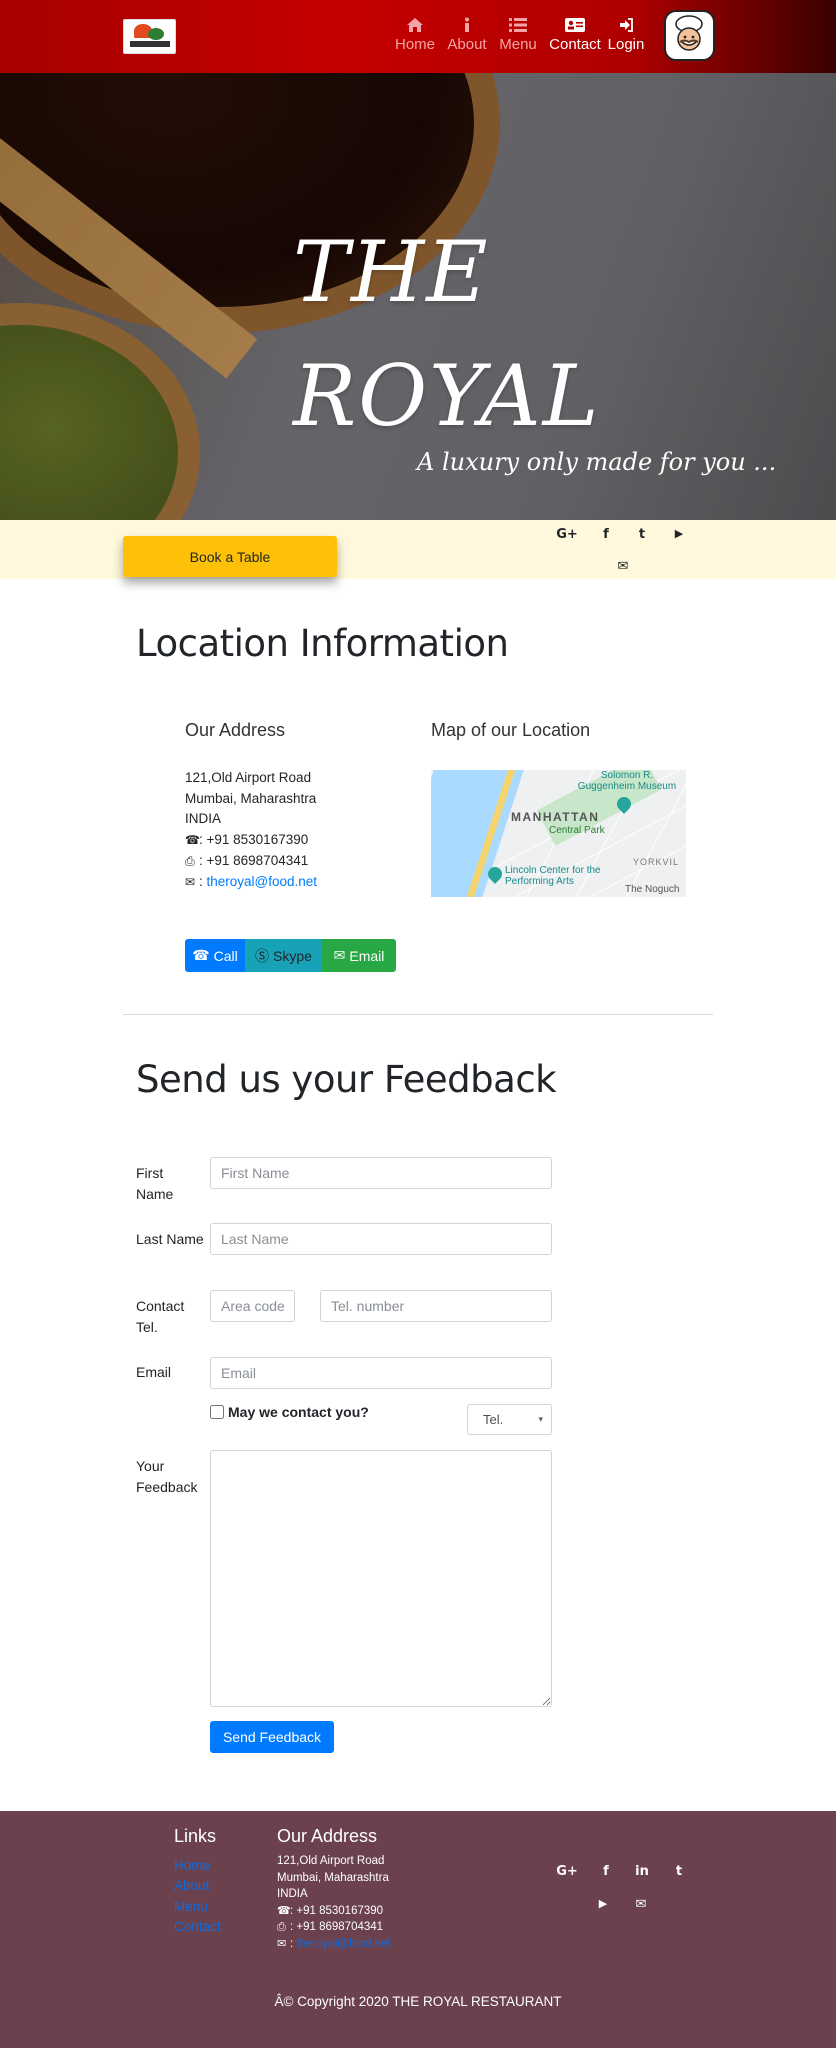 This screenshot has width=836, height=2048. I want to click on skype-button: Ⓢ Skype, so click(283, 955).